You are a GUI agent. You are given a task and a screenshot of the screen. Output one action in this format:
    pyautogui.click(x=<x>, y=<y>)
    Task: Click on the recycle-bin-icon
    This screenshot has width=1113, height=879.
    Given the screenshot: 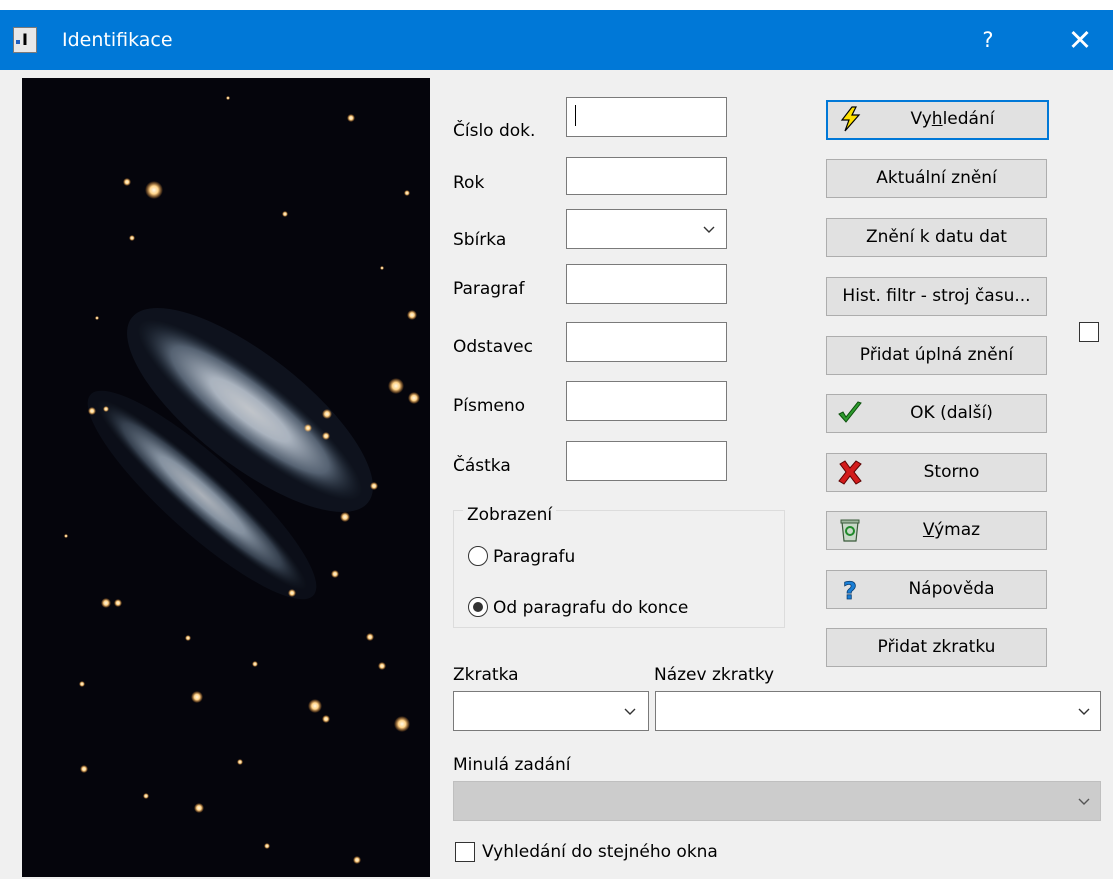 What is the action you would take?
    pyautogui.click(x=850, y=530)
    